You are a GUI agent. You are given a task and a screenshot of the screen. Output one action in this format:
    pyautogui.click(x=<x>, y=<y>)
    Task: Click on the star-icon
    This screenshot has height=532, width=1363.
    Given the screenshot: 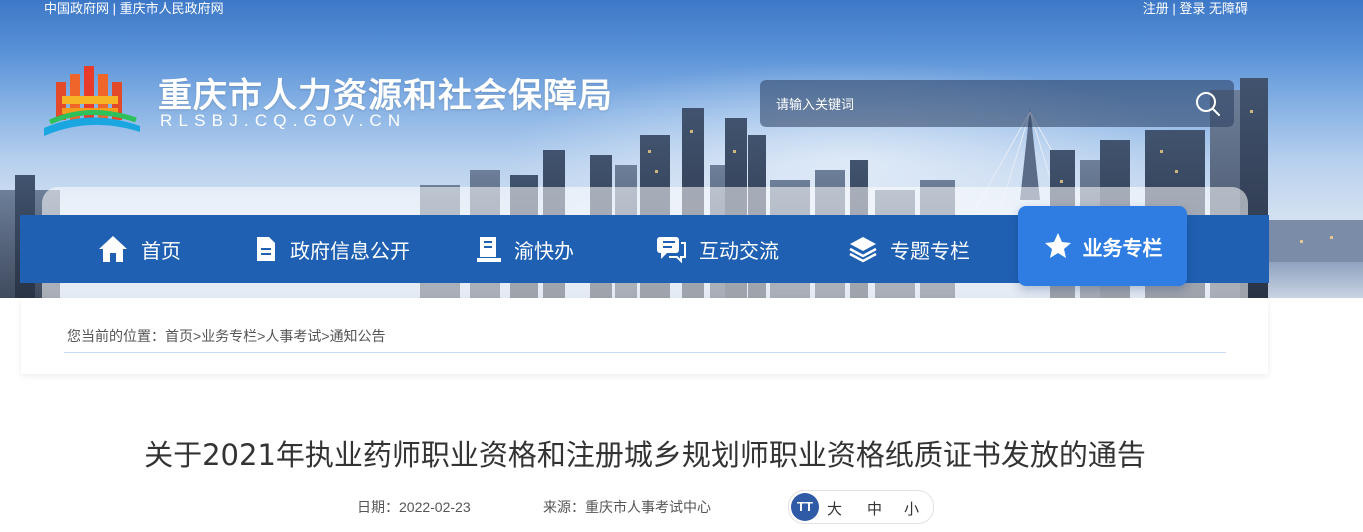 What is the action you would take?
    pyautogui.click(x=1057, y=245)
    